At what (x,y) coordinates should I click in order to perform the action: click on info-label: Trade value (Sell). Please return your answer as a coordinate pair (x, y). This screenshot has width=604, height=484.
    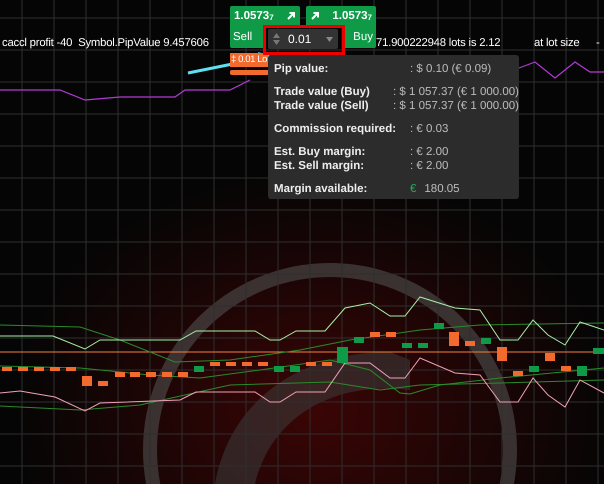
    Looking at the image, I should click on (322, 106).